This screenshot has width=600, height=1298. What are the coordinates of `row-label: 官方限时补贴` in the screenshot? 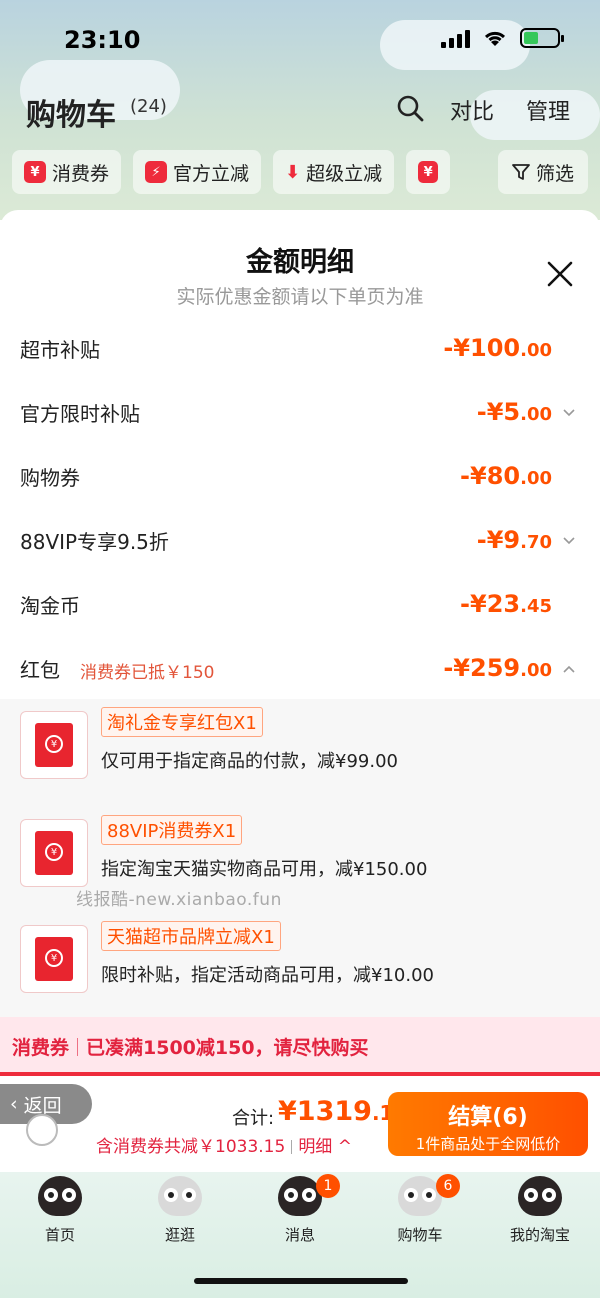 It's located at (80, 414).